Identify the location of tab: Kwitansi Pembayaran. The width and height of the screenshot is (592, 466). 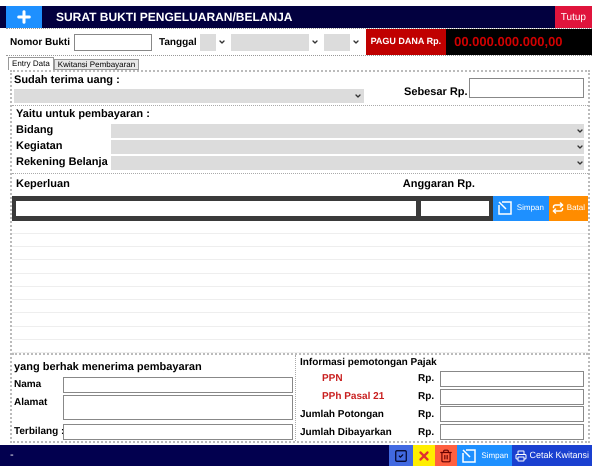
(97, 64).